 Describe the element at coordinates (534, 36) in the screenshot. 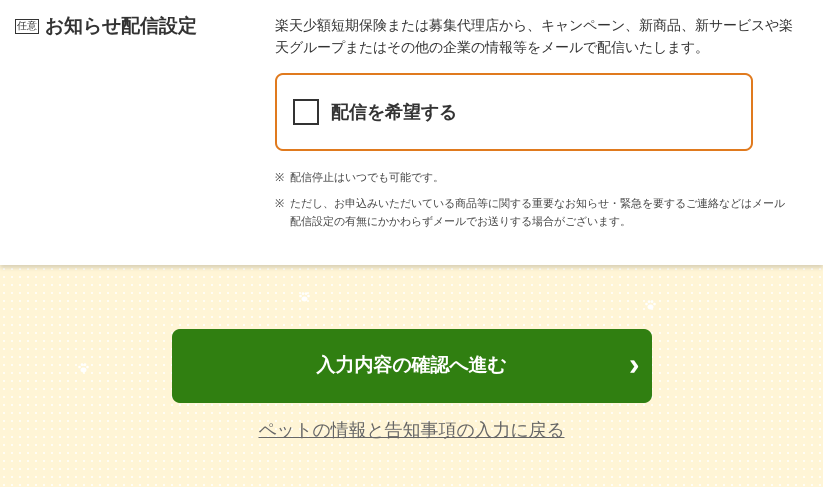

I see `description-text: 楽天少額短期保険または募集代理店から、キャンペーン、新商品、新サービスや楽天グループまたはその他の企業の情報等をメールで配信いたします。` at that location.